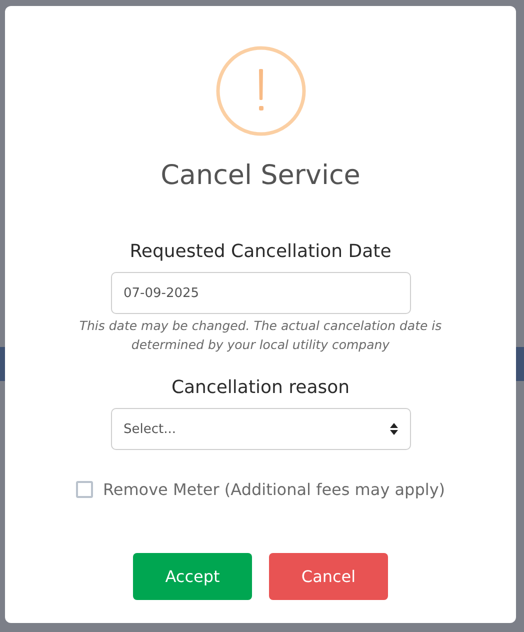 The width and height of the screenshot is (524, 632). Describe the element at coordinates (260, 293) in the screenshot. I see `date-input: 07-09-2025` at that location.